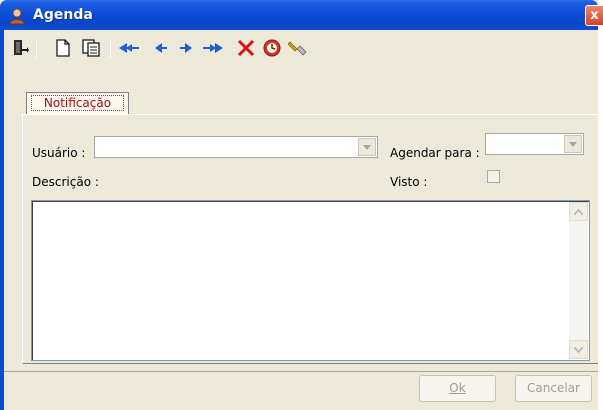 This screenshot has width=603, height=410. I want to click on search-flashlight-icon, so click(297, 48).